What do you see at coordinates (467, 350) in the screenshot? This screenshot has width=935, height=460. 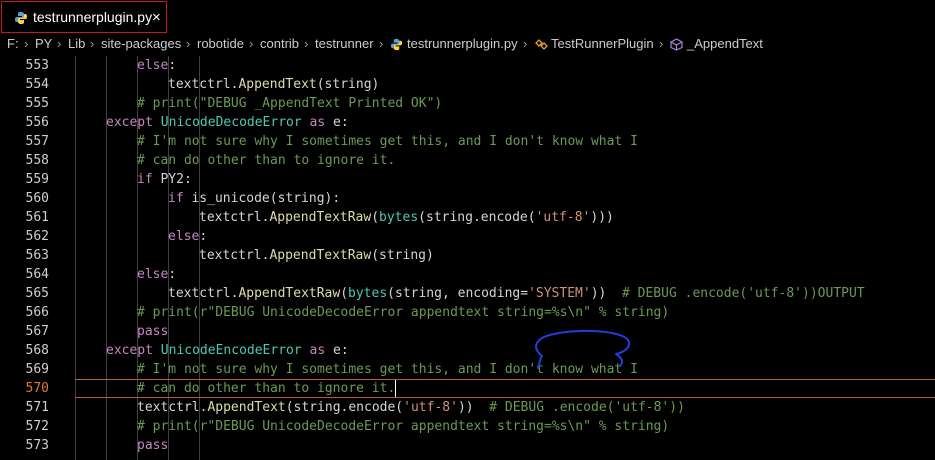 I see `code-line: 568 except UnicodeEncodeError as e:` at bounding box center [467, 350].